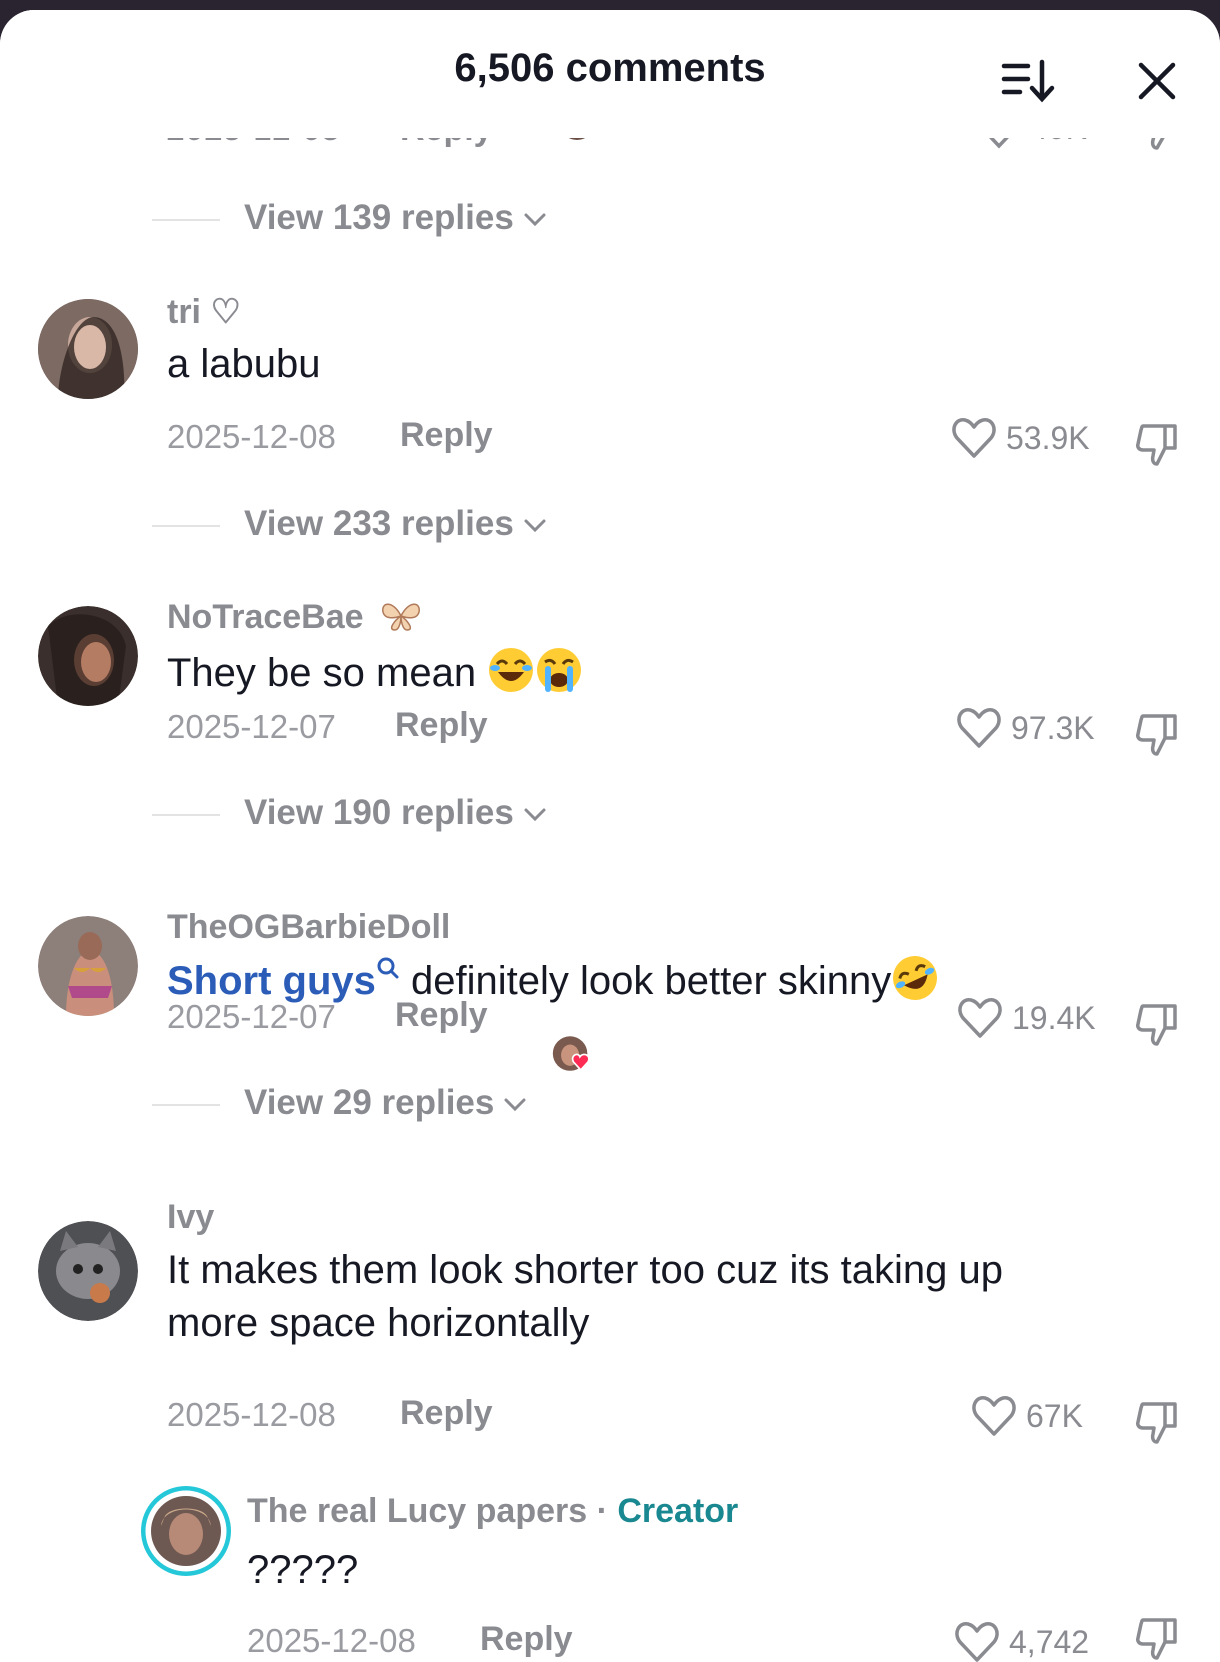 This screenshot has height=1662, width=1220. What do you see at coordinates (204, 312) in the screenshot?
I see `comment-username: tri ♡` at bounding box center [204, 312].